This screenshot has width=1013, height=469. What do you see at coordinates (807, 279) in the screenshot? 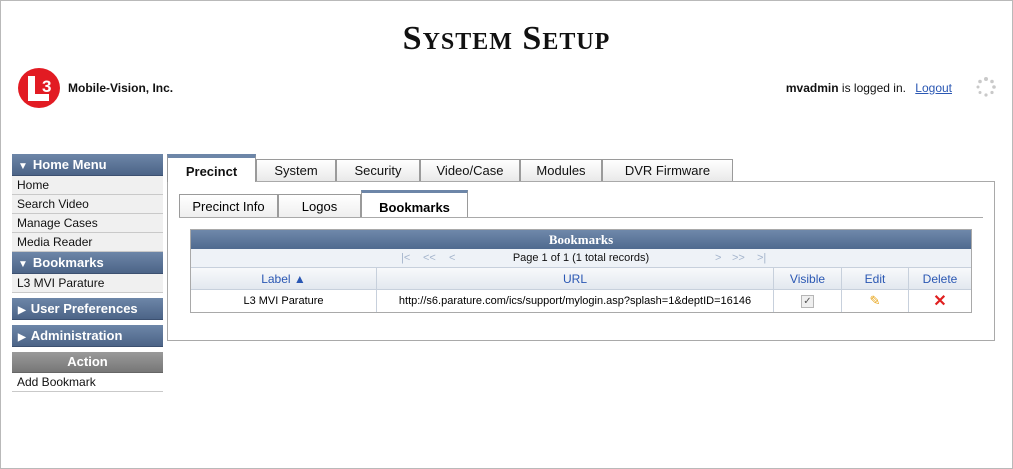
I see `column-visible: Visible` at bounding box center [807, 279].